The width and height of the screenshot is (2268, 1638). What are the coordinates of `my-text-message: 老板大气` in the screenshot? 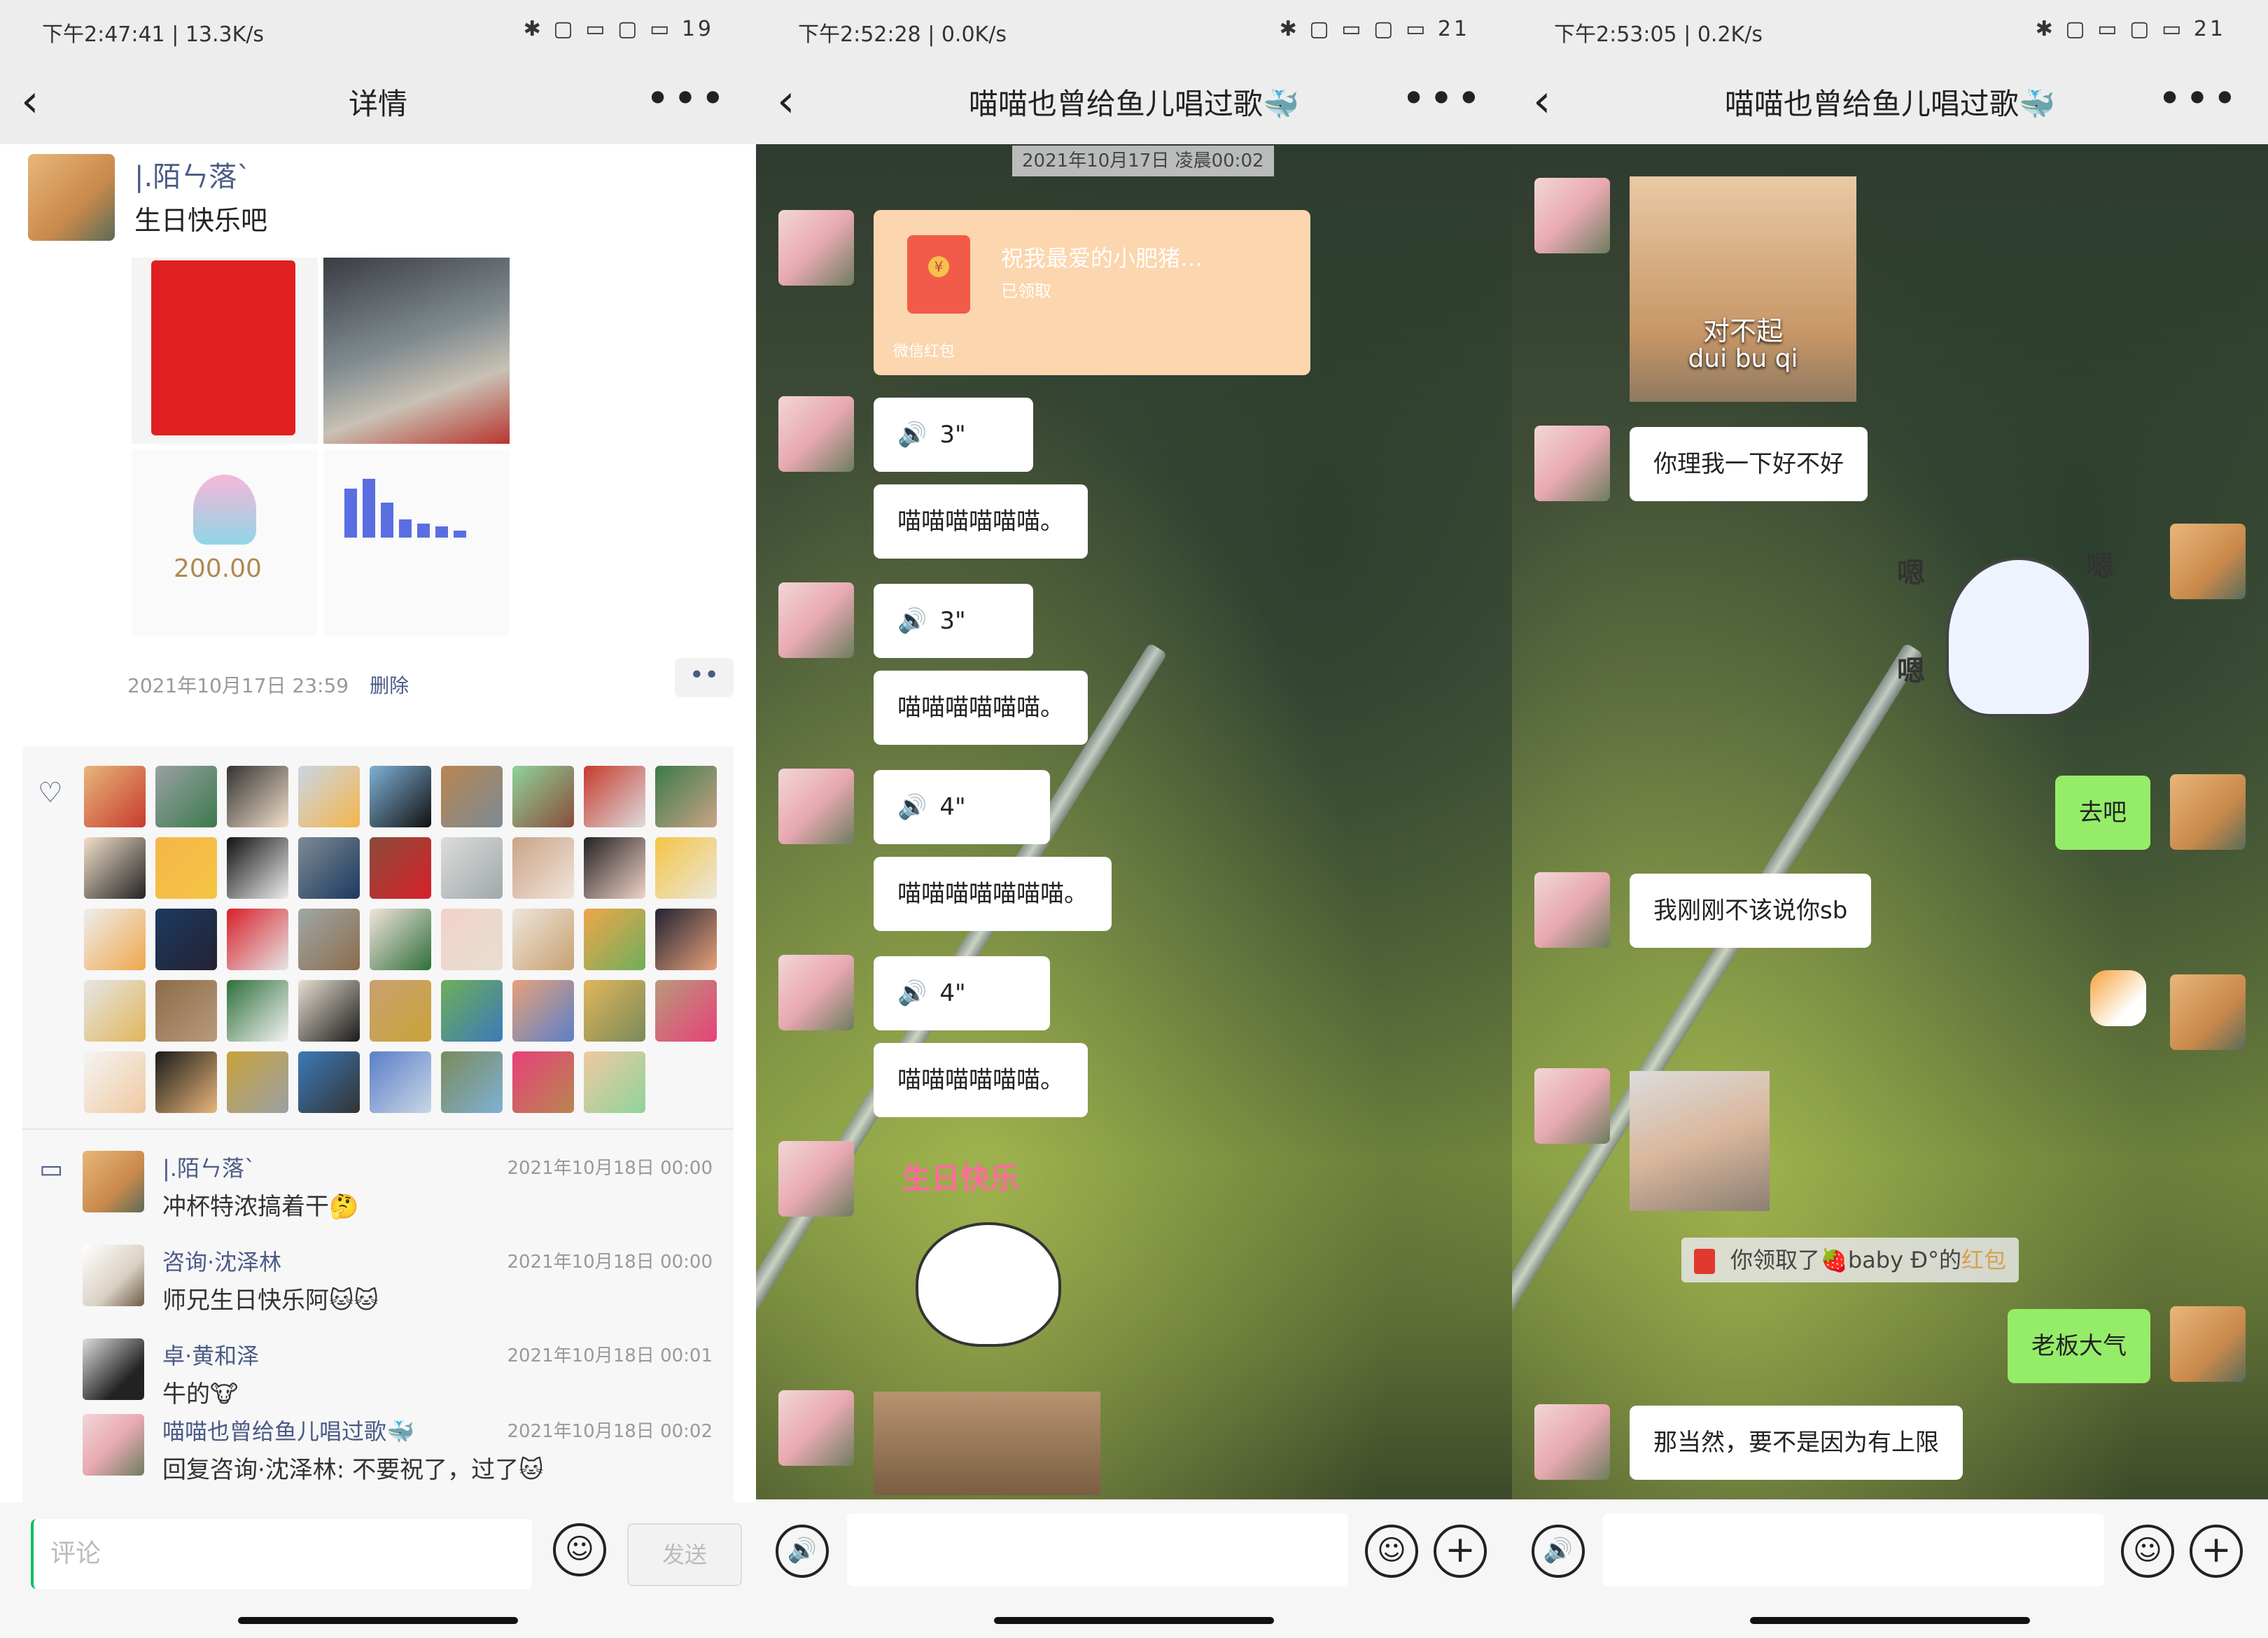 It's located at (2079, 1346).